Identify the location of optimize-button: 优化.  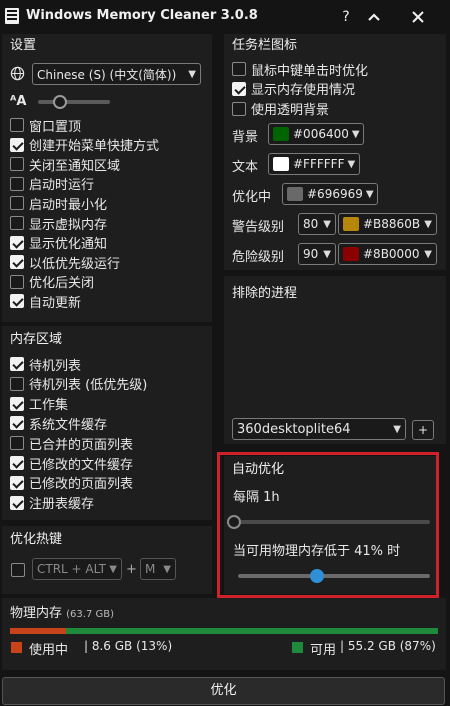
(223, 691).